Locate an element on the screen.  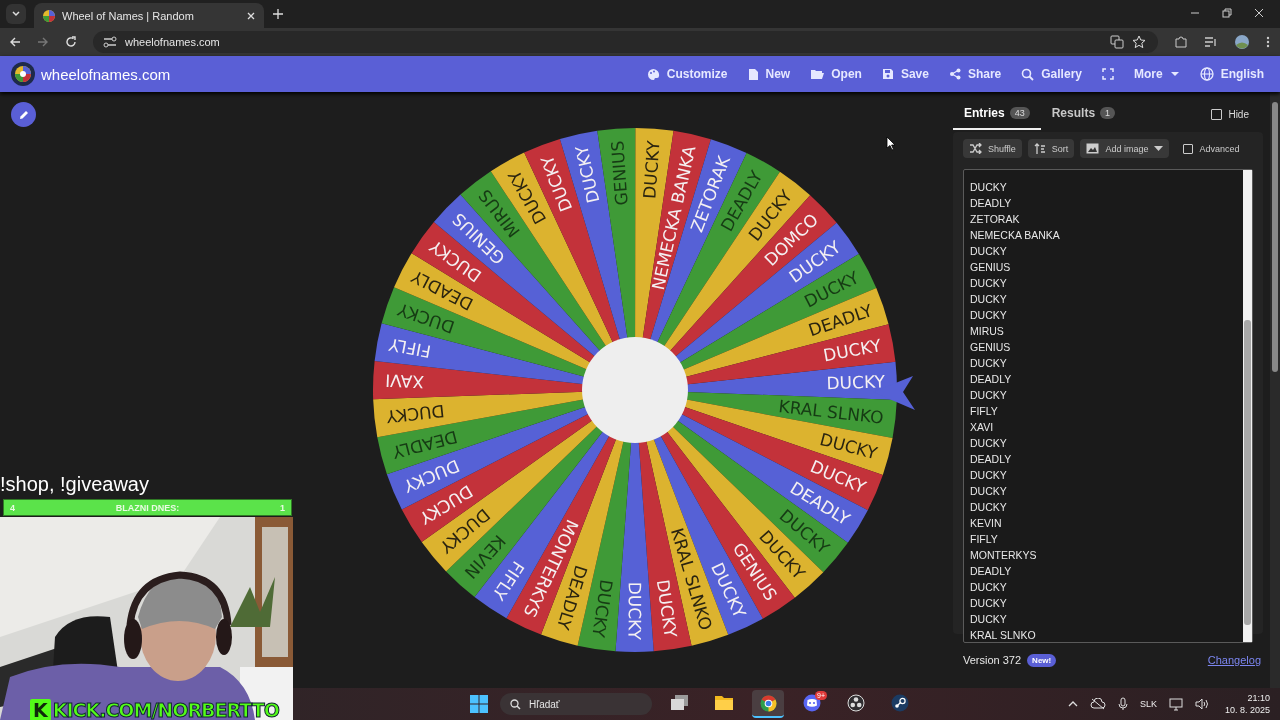
microphone-icon is located at coordinates (1122, 704).